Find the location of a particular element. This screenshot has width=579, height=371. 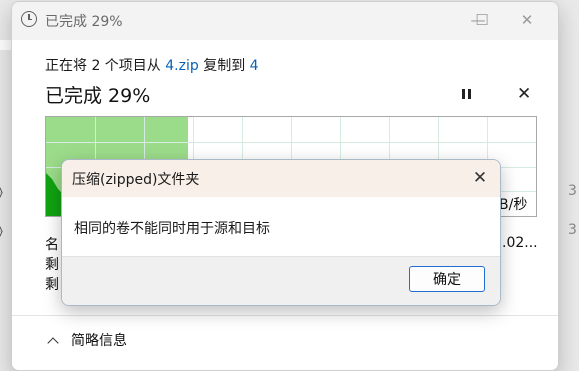

background-window-edge is located at coordinates (5, 45).